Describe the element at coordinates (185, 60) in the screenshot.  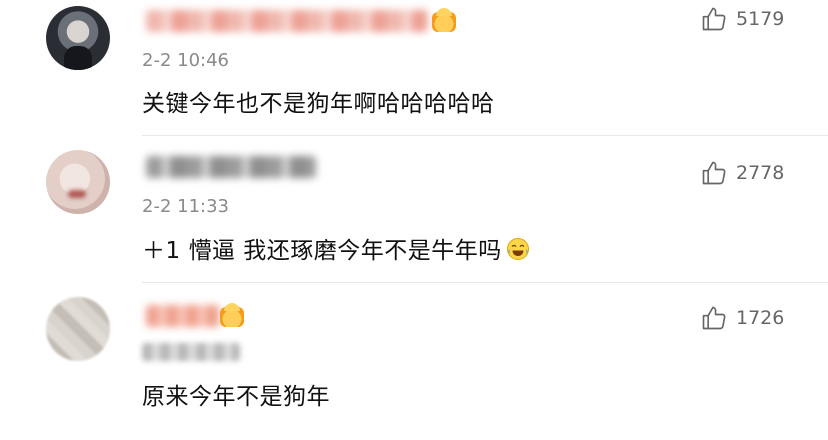
I see `comment-timestamp: 2-2 10:46` at that location.